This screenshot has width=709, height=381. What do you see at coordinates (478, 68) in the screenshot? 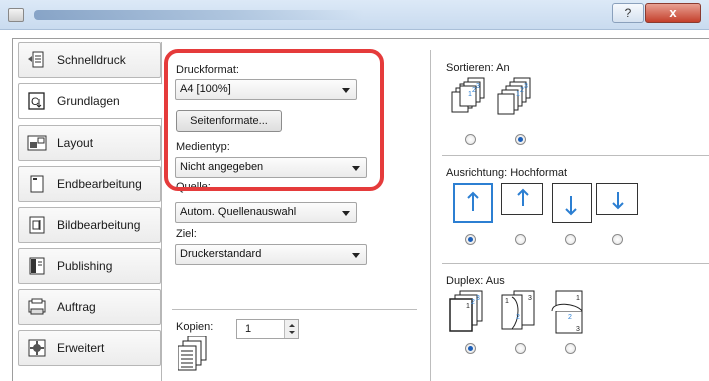
I see `sortieren-label: Sortieren: An` at bounding box center [478, 68].